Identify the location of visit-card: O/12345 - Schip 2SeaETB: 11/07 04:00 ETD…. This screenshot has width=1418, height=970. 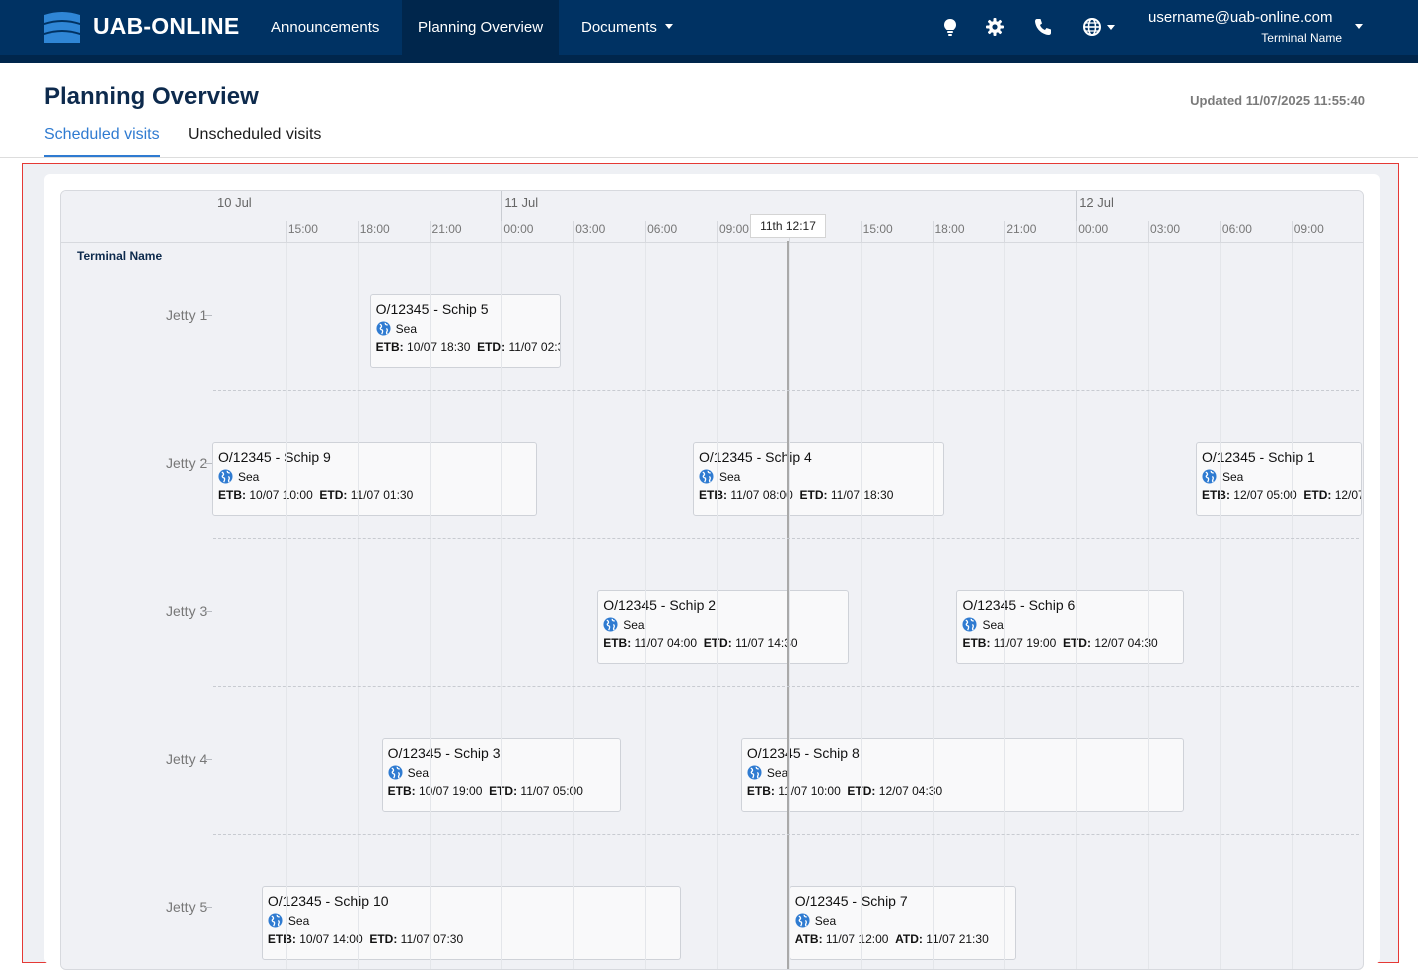
(722, 627).